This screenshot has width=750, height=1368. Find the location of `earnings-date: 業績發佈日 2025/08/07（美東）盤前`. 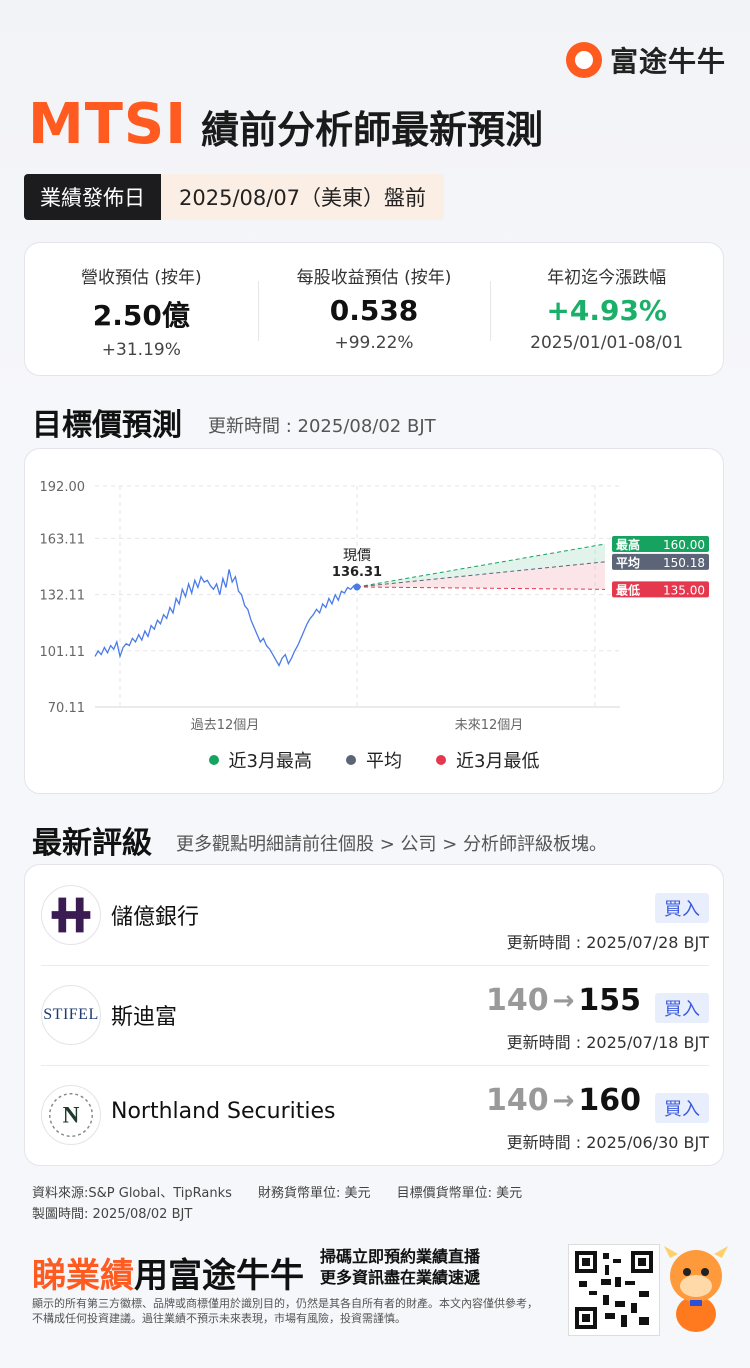

earnings-date: 業績發佈日 2025/08/07（美東）盤前 is located at coordinates (234, 197).